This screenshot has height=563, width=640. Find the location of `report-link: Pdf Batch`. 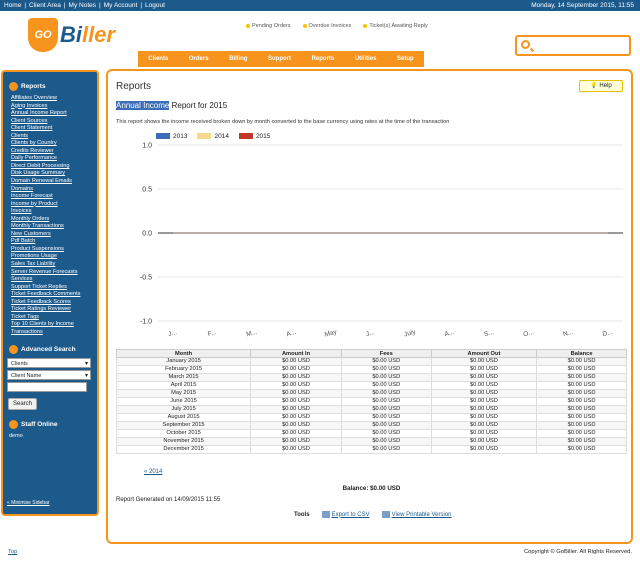

report-link: Pdf Batch is located at coordinates (54, 242).